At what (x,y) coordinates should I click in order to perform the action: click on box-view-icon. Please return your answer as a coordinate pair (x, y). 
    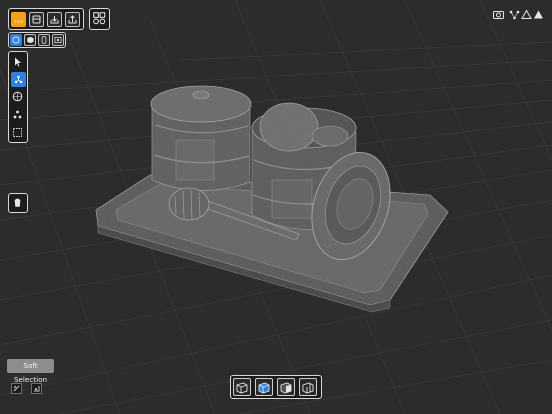
    Looking at the image, I should click on (58, 40).